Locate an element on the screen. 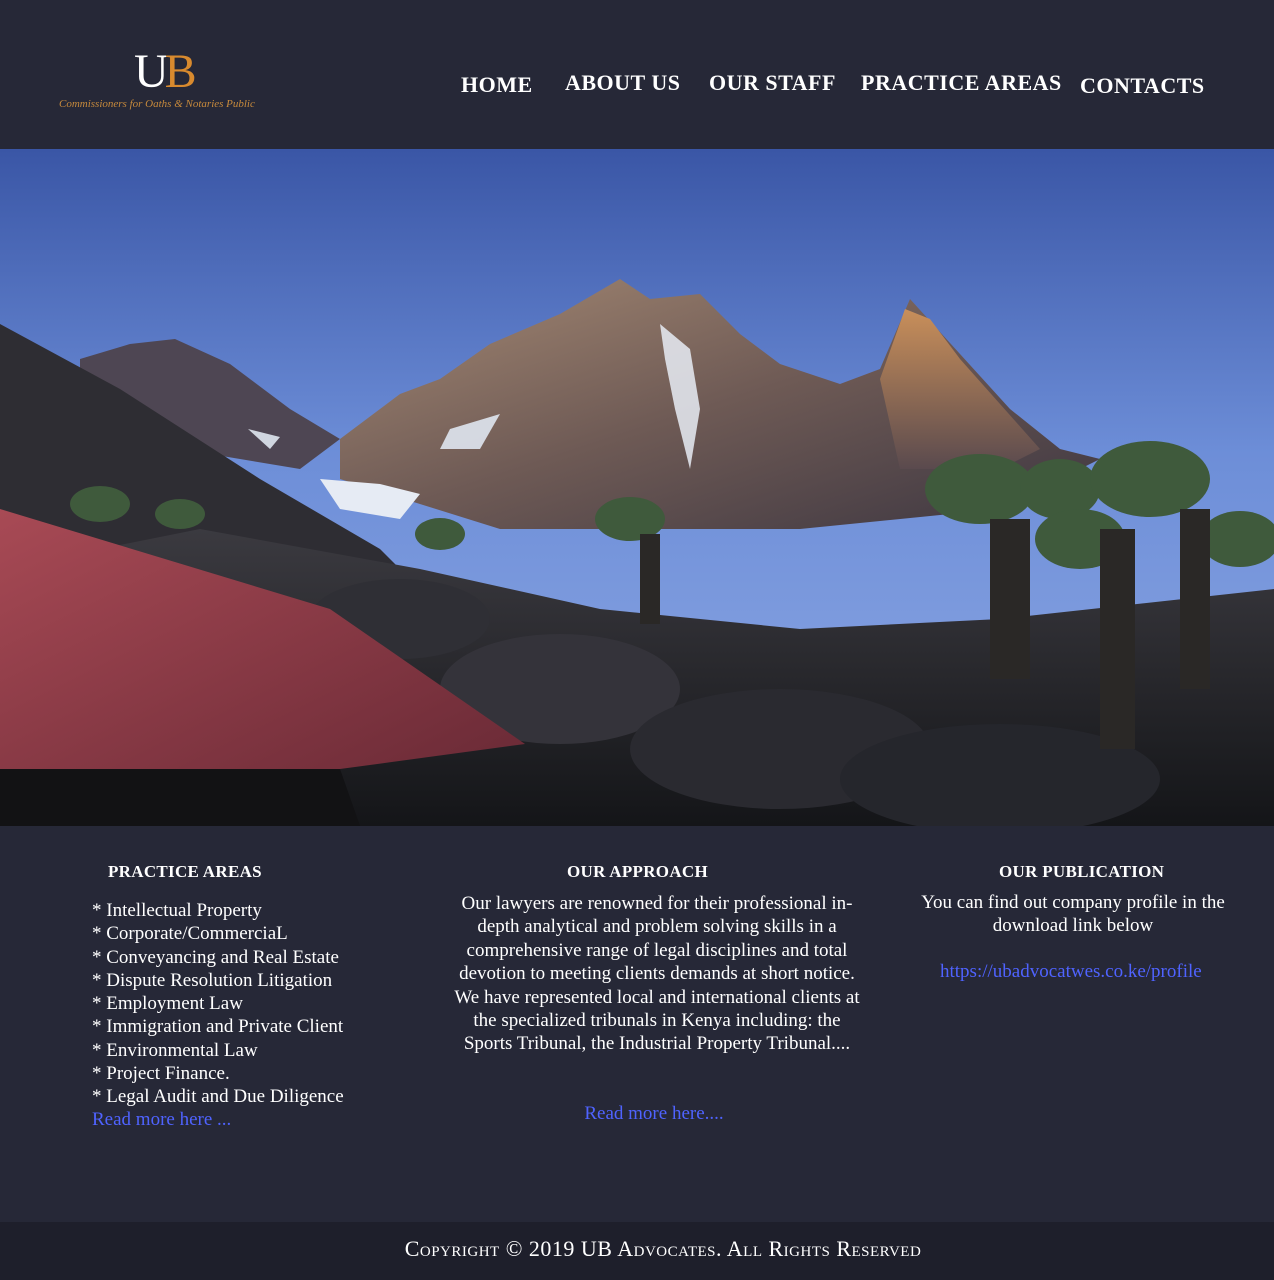 This screenshot has height=1280, width=1274. list-item: * Employment Law is located at coordinates (167, 1004).